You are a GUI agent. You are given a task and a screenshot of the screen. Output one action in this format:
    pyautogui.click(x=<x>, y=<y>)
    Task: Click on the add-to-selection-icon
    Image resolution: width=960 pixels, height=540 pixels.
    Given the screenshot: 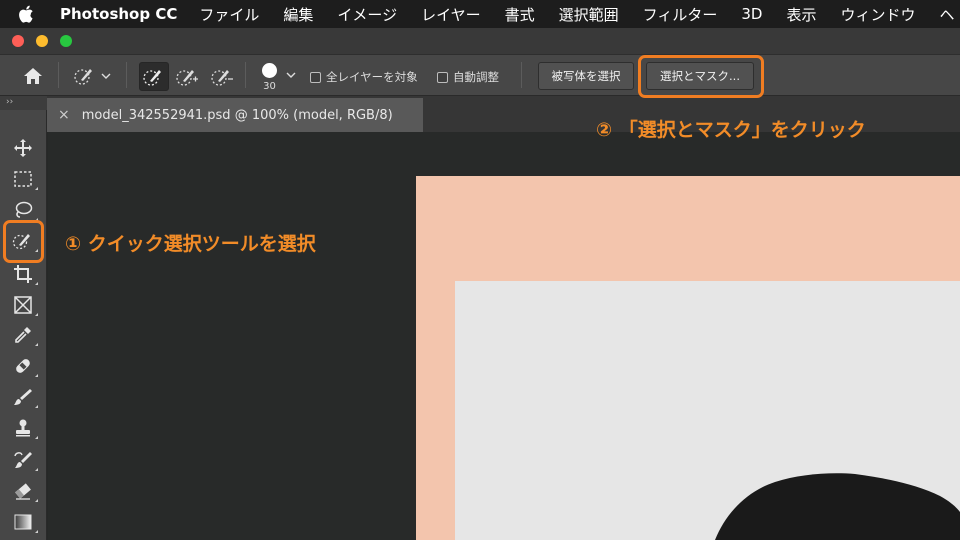 What is the action you would take?
    pyautogui.click(x=187, y=77)
    